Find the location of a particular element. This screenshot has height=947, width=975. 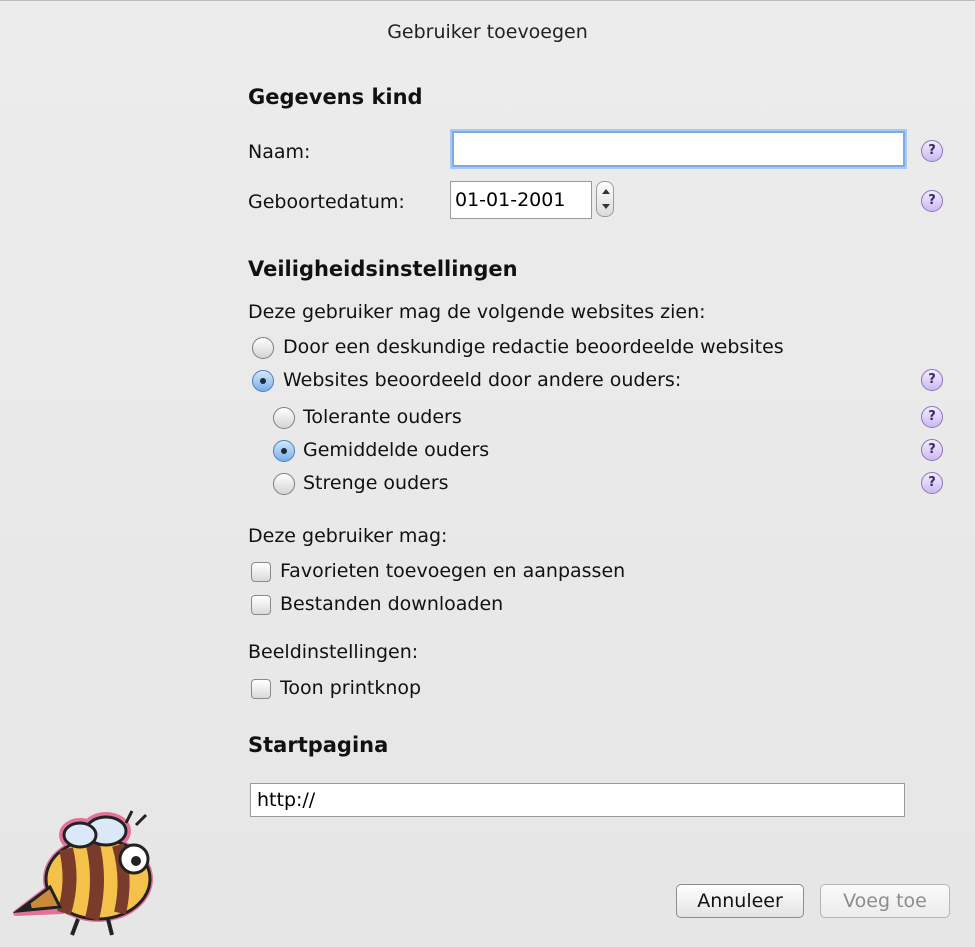

display-settings-label: Beeldinstellingen: is located at coordinates (333, 652).